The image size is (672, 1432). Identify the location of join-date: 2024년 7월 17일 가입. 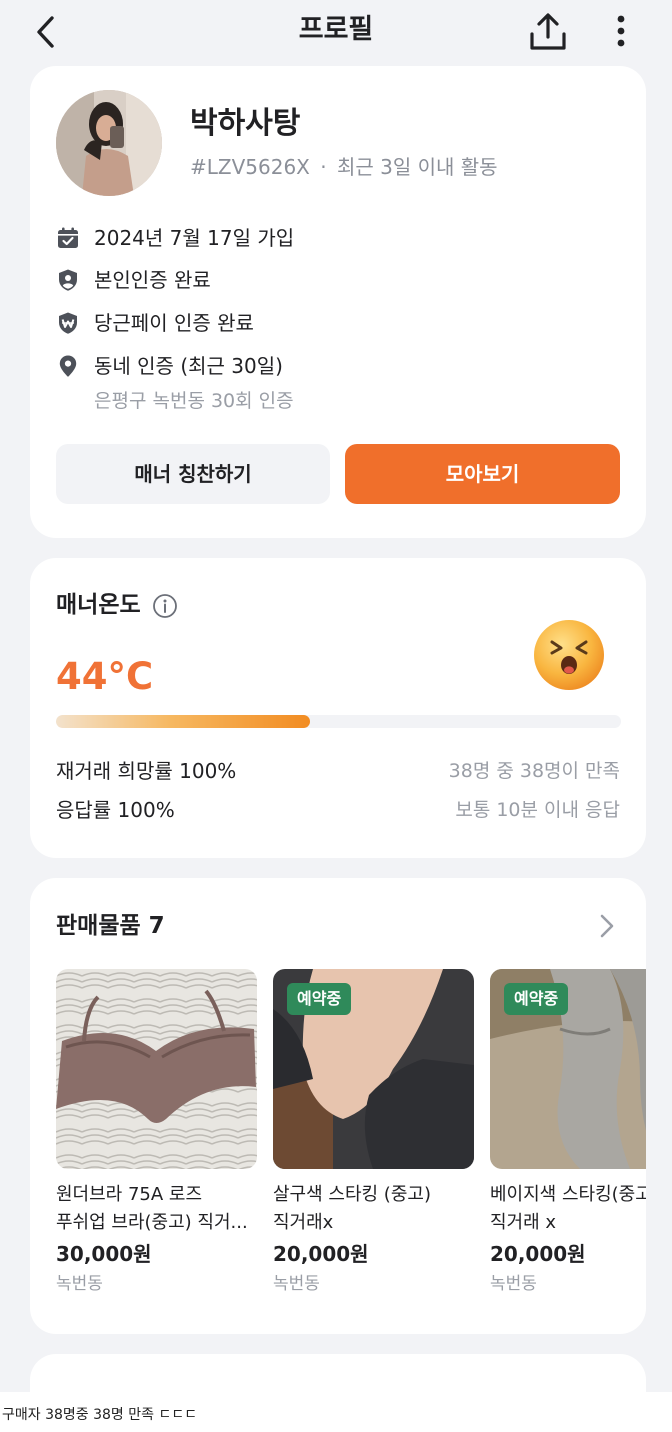
(194, 238).